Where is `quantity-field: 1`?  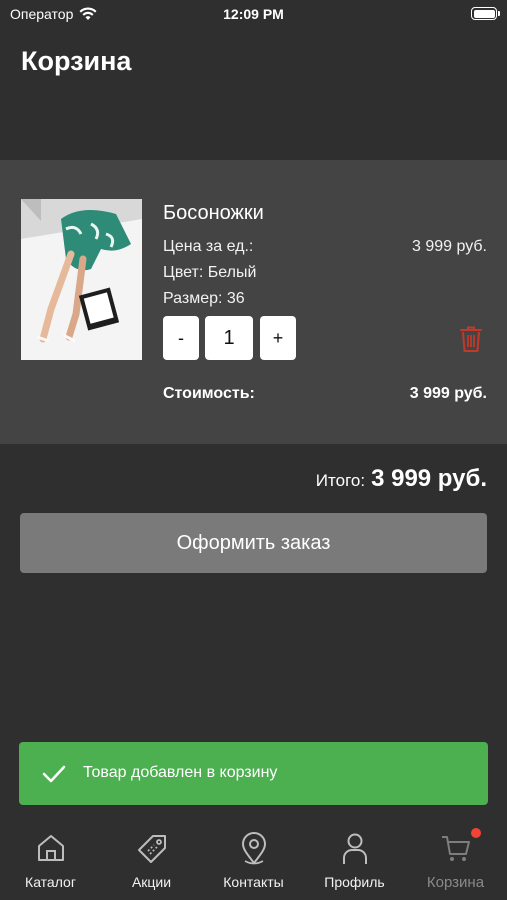 quantity-field: 1 is located at coordinates (229, 338).